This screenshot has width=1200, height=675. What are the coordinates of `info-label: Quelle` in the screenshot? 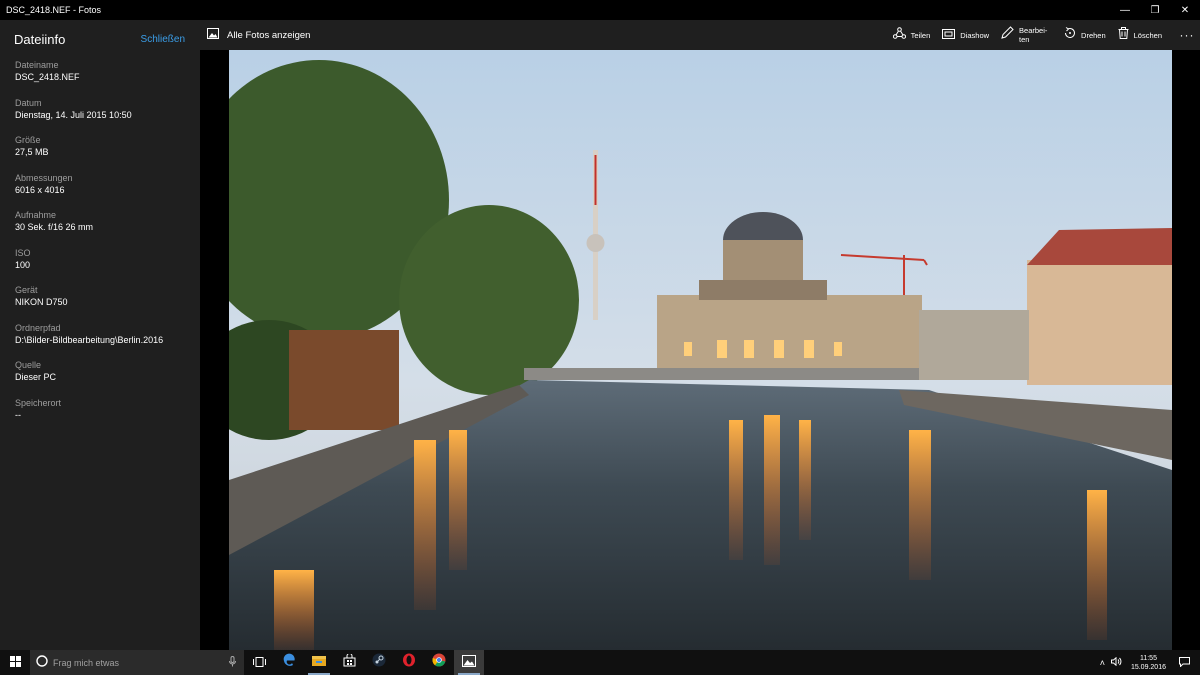 It's located at (28, 365).